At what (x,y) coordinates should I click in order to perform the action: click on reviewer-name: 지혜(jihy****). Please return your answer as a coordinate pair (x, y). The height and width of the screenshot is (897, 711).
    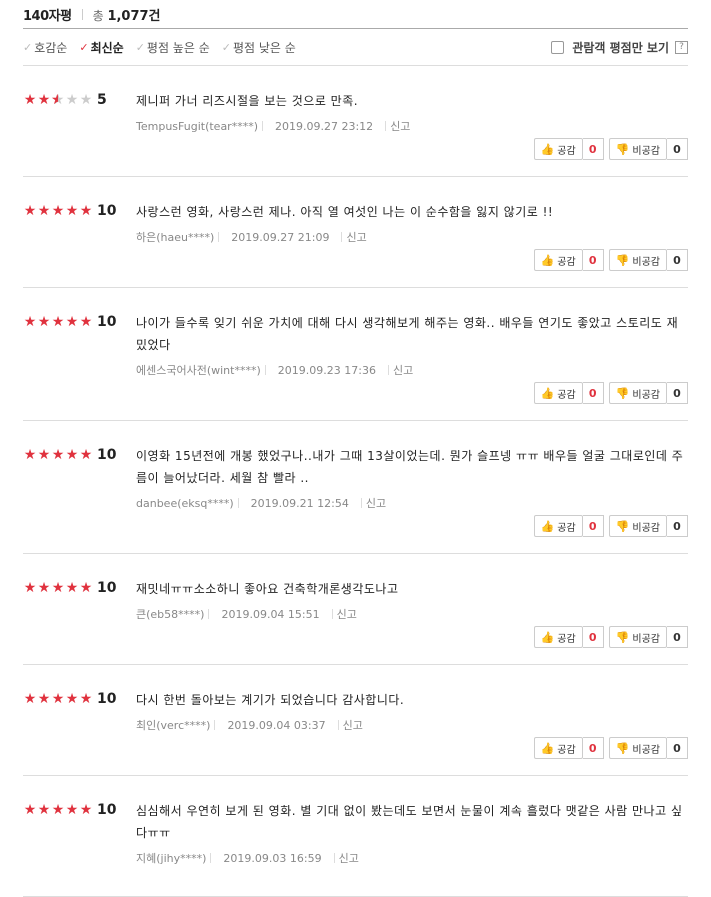
    Looking at the image, I should click on (171, 858).